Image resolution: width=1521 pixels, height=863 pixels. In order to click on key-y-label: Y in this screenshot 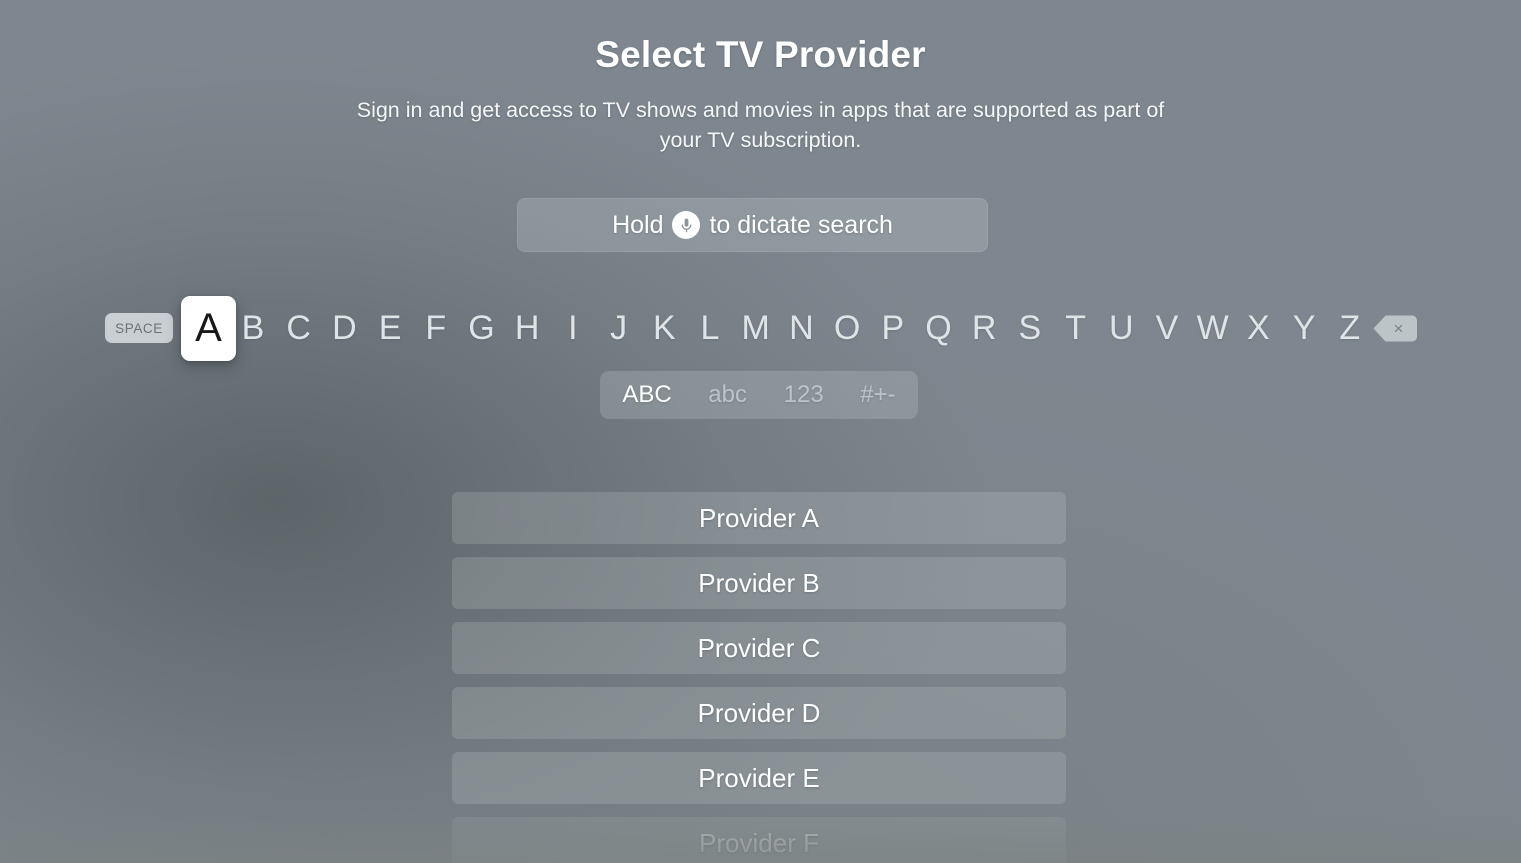, I will do `click(1304, 327)`.